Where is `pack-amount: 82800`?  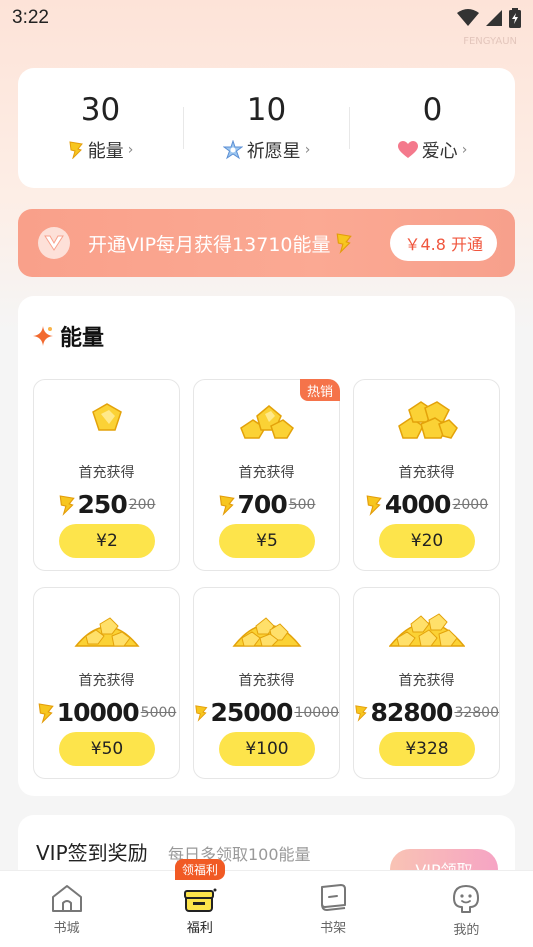 pack-amount: 82800 is located at coordinates (411, 712).